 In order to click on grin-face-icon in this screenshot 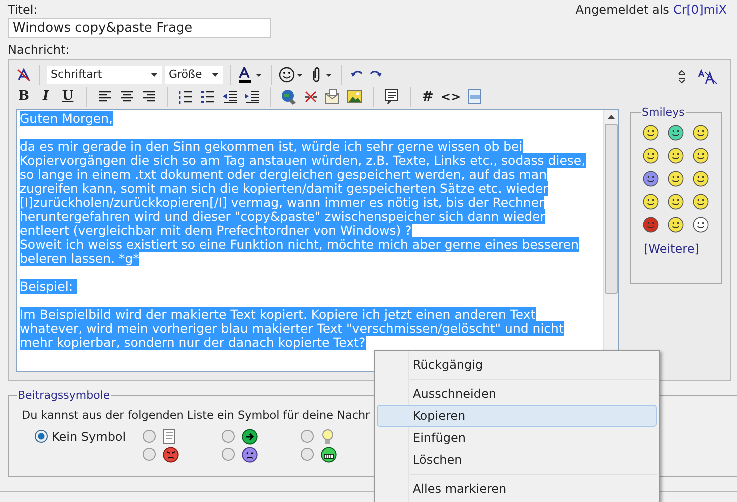, I will do `click(329, 454)`.